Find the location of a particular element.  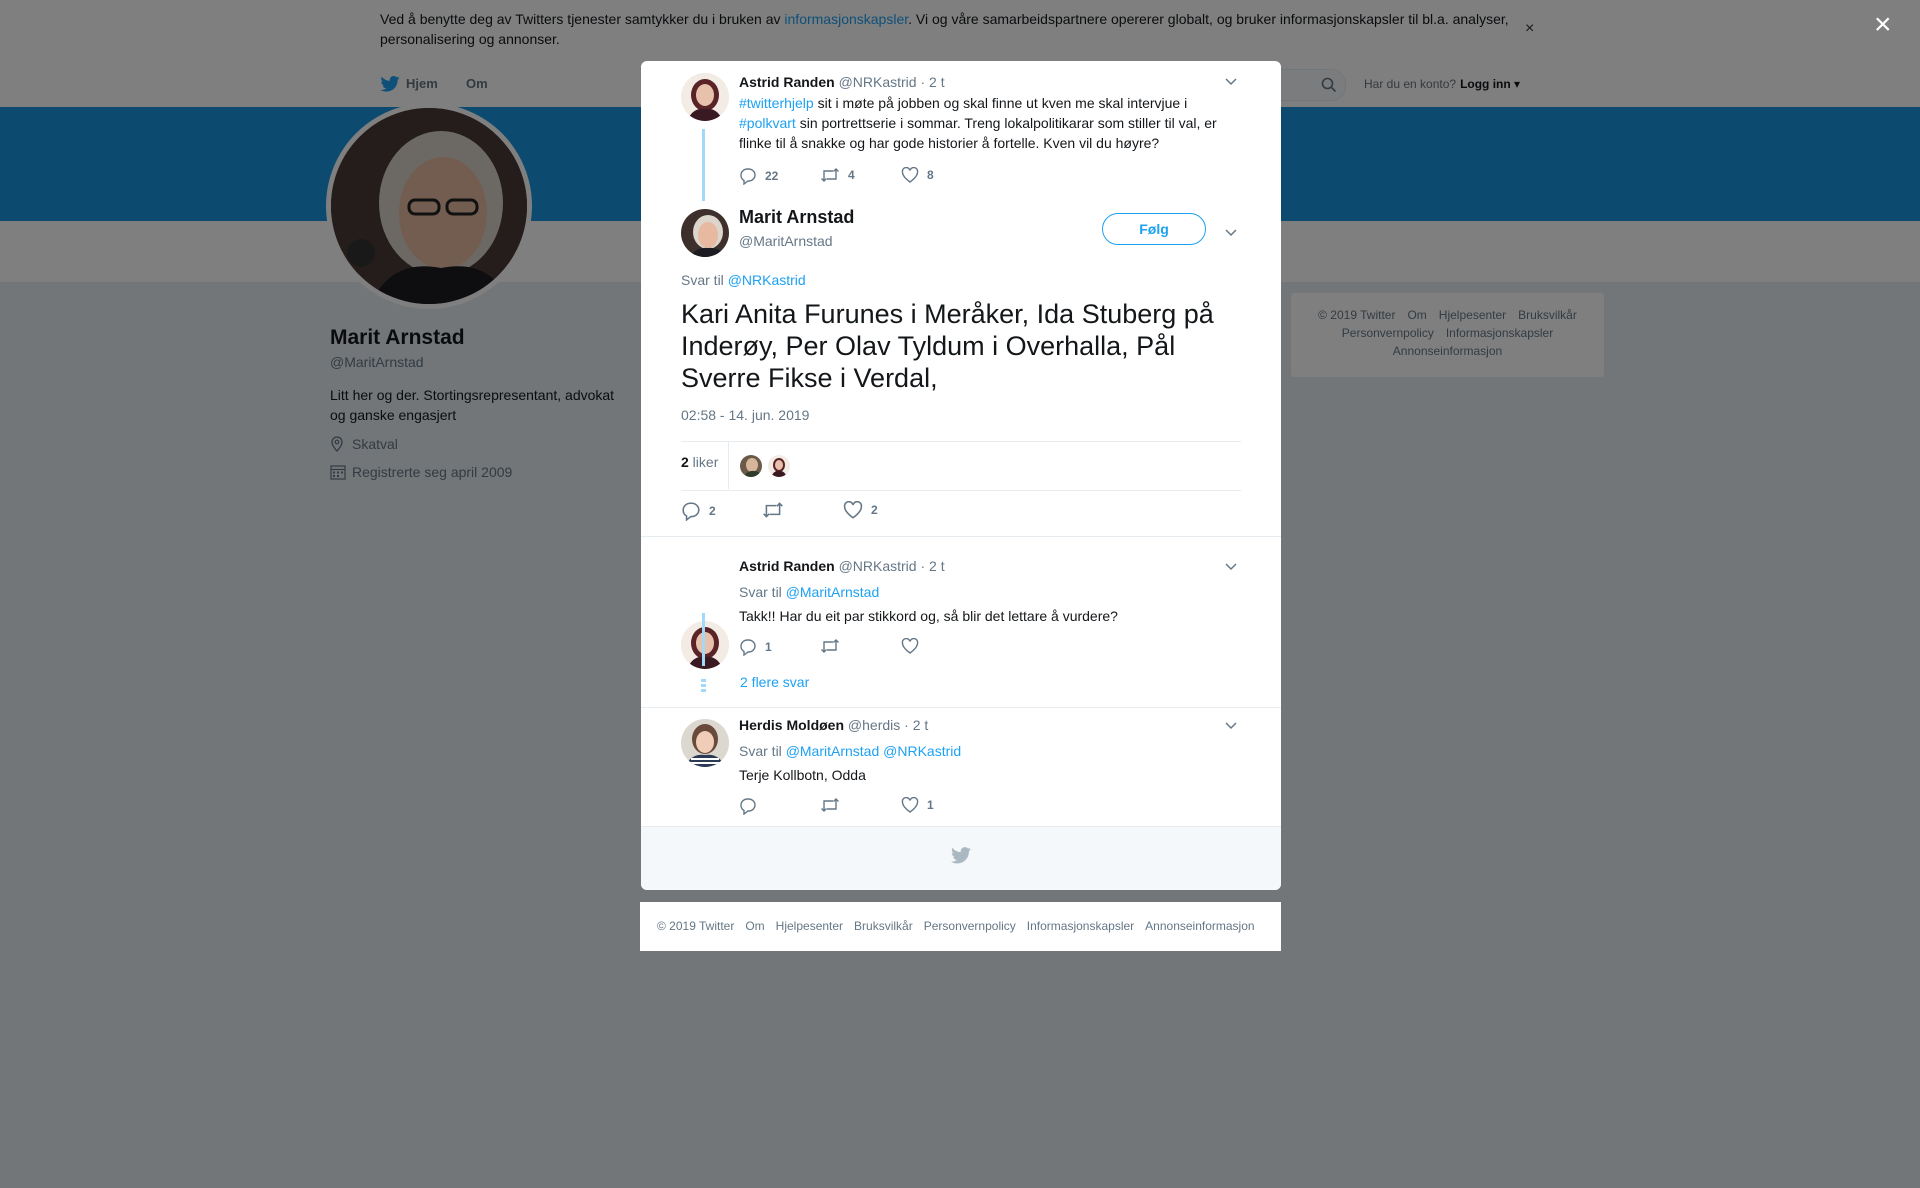

reply-context: Svar til @MaritArnstad @NRKastrid is located at coordinates (850, 751).